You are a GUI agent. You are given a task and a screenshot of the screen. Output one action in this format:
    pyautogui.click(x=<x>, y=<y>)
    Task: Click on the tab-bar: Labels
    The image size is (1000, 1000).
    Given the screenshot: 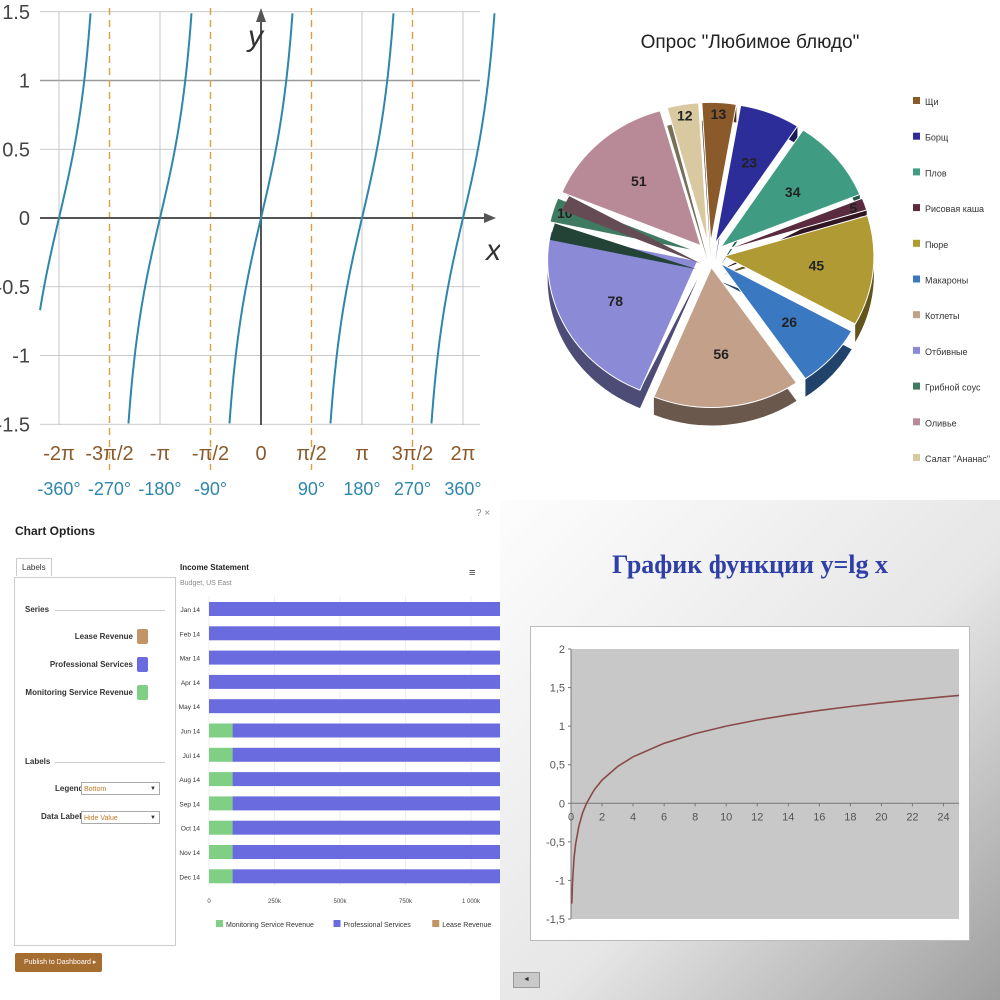 What is the action you would take?
    pyautogui.click(x=34, y=566)
    